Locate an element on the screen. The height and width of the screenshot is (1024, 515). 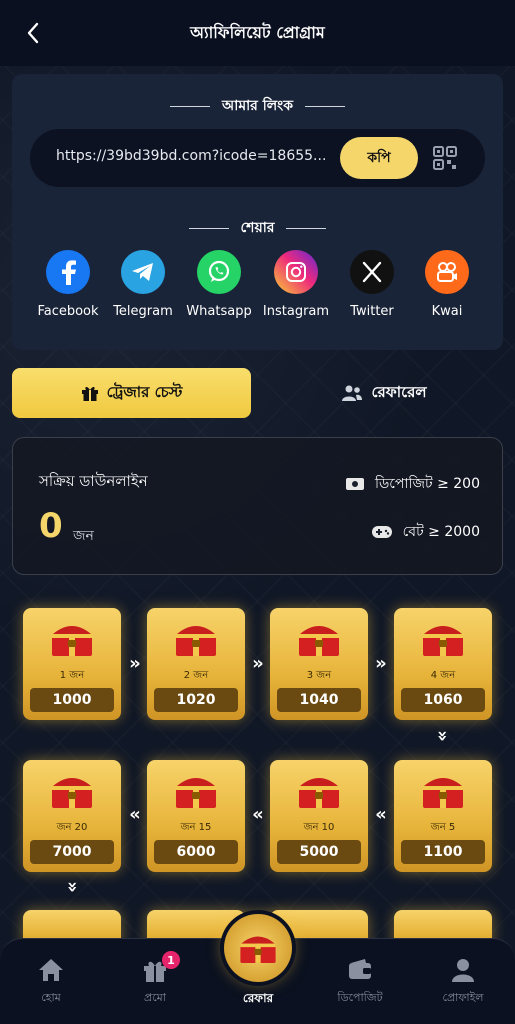
chest-tier-1: 1 জন 1000 is located at coordinates (72, 664).